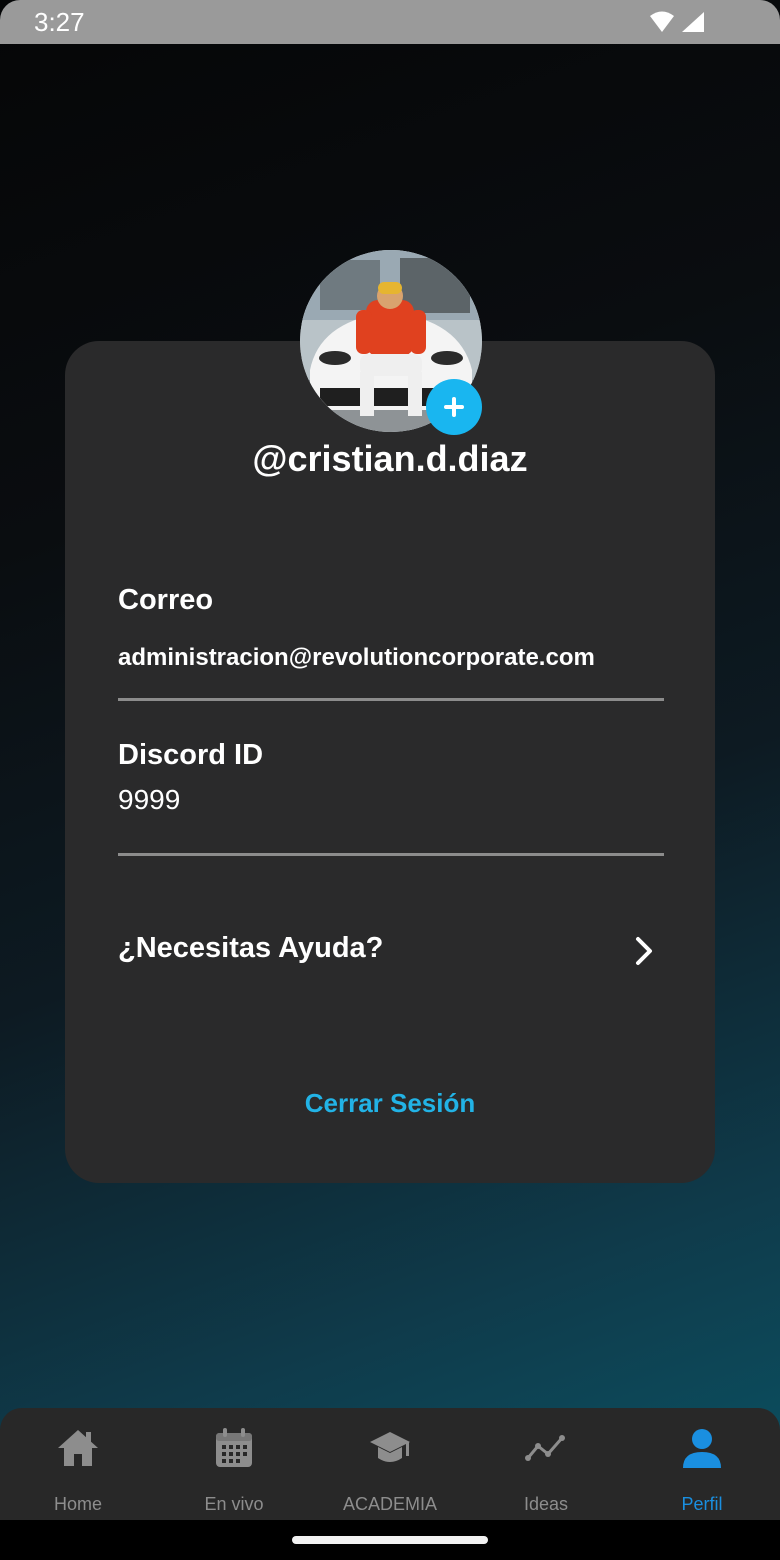 Image resolution: width=780 pixels, height=1560 pixels. Describe the element at coordinates (390, 1504) in the screenshot. I see `nav-label: ACADEMIA` at that location.